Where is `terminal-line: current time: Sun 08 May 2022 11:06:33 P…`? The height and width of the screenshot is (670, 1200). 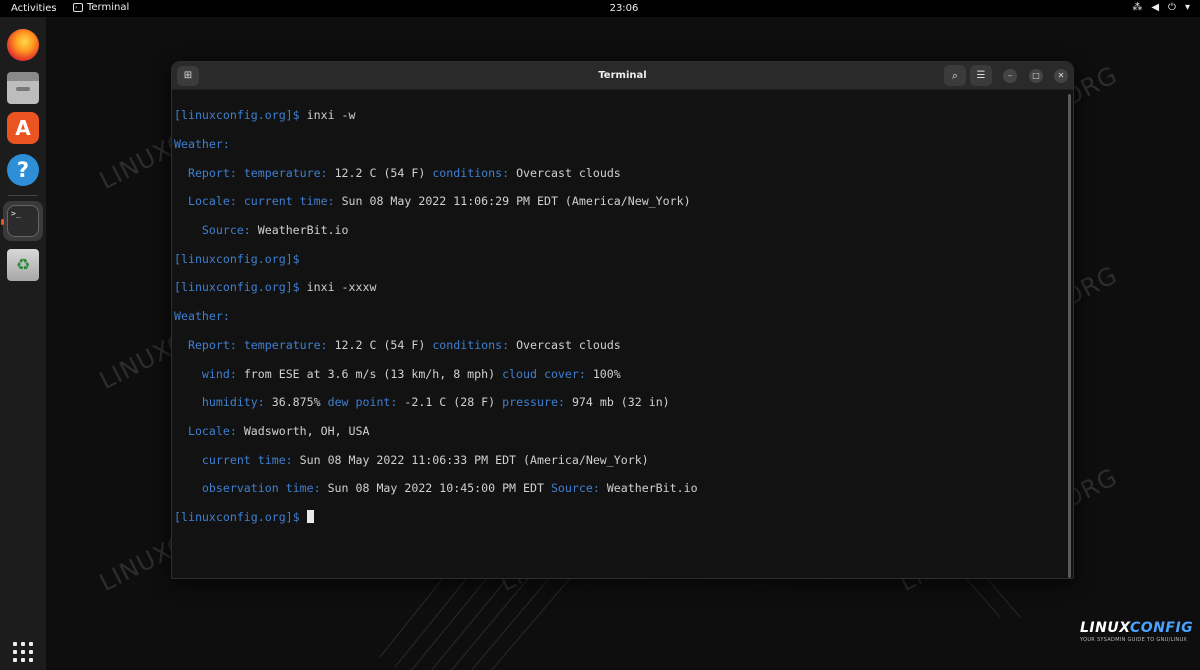 terminal-line: current time: Sun 08 May 2022 11:06:33 P… is located at coordinates (425, 459).